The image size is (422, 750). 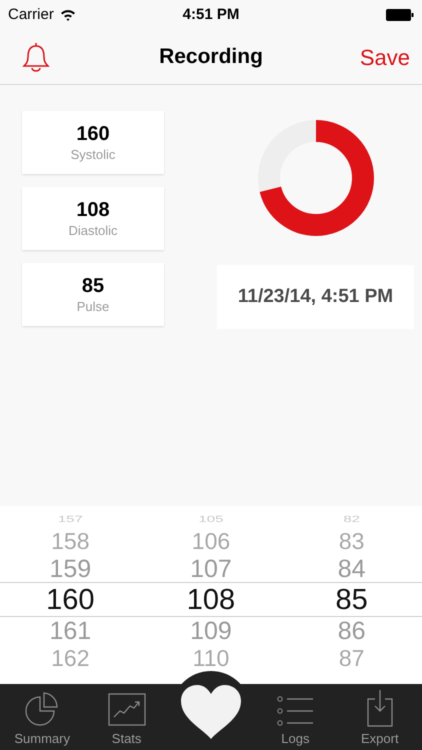 I want to click on battery-icon, so click(x=400, y=15).